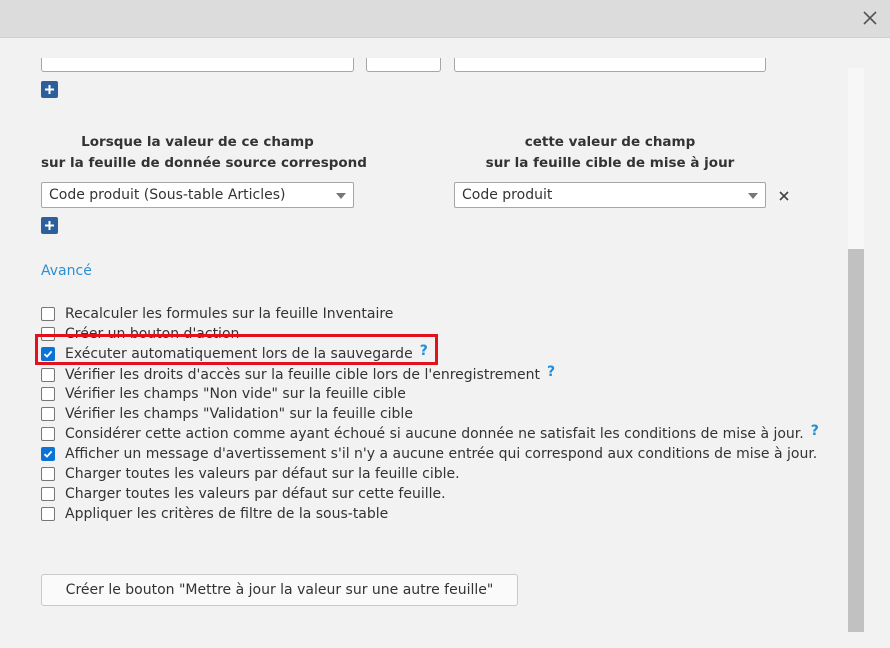 The width and height of the screenshot is (890, 648). Describe the element at coordinates (610, 65) in the screenshot. I see `previous-target-select` at that location.